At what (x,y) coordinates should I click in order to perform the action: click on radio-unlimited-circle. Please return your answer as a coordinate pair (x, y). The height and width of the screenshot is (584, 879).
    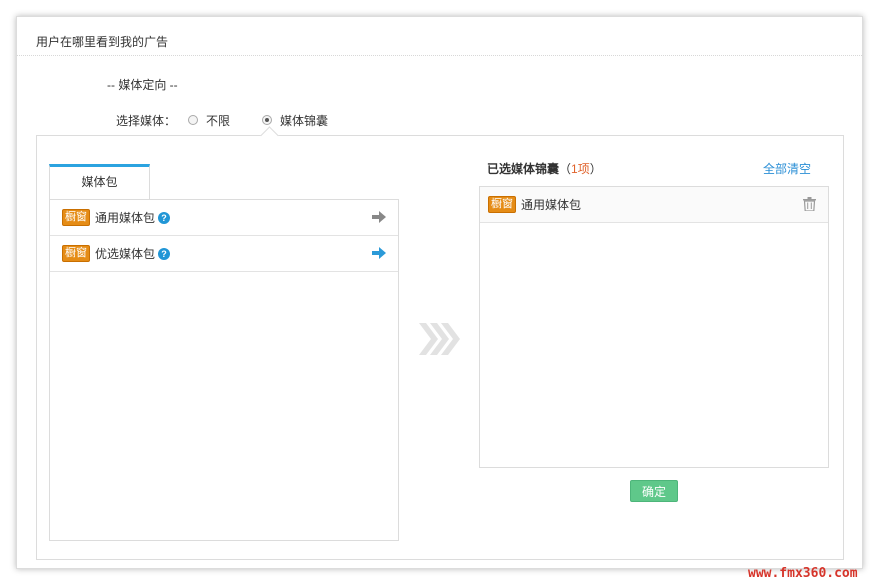
    Looking at the image, I should click on (193, 120).